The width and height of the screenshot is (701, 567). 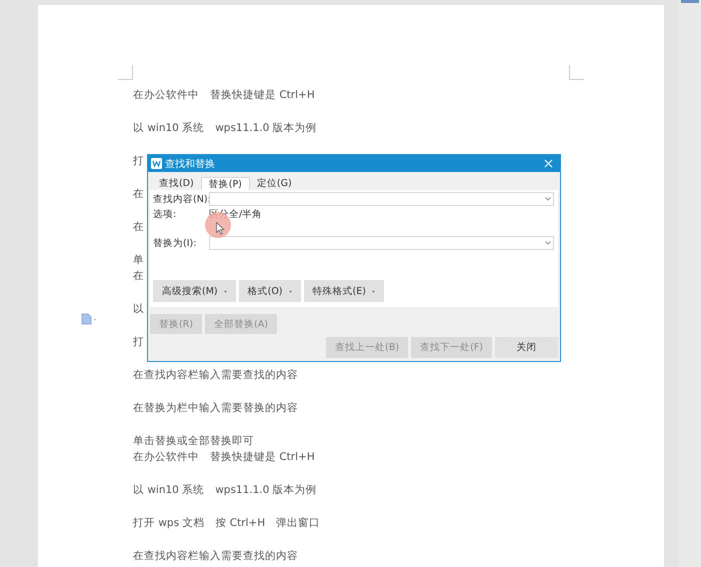 I want to click on menu-button: 特殊格式(E), so click(x=344, y=291).